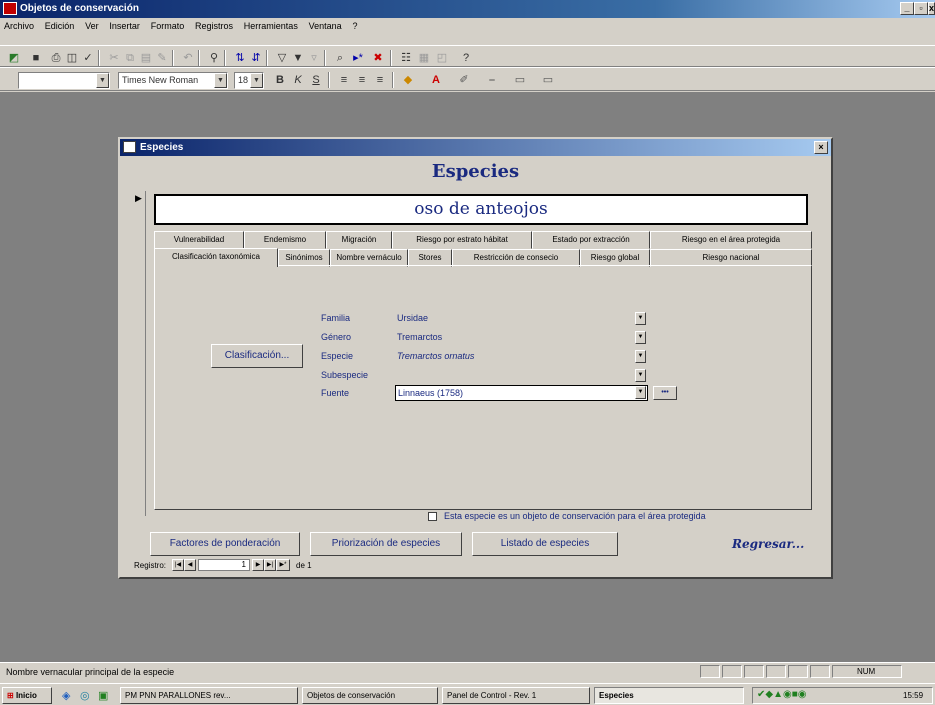 The height and width of the screenshot is (705, 935). I want to click on font-select: Times New Roman ▼, so click(173, 80).